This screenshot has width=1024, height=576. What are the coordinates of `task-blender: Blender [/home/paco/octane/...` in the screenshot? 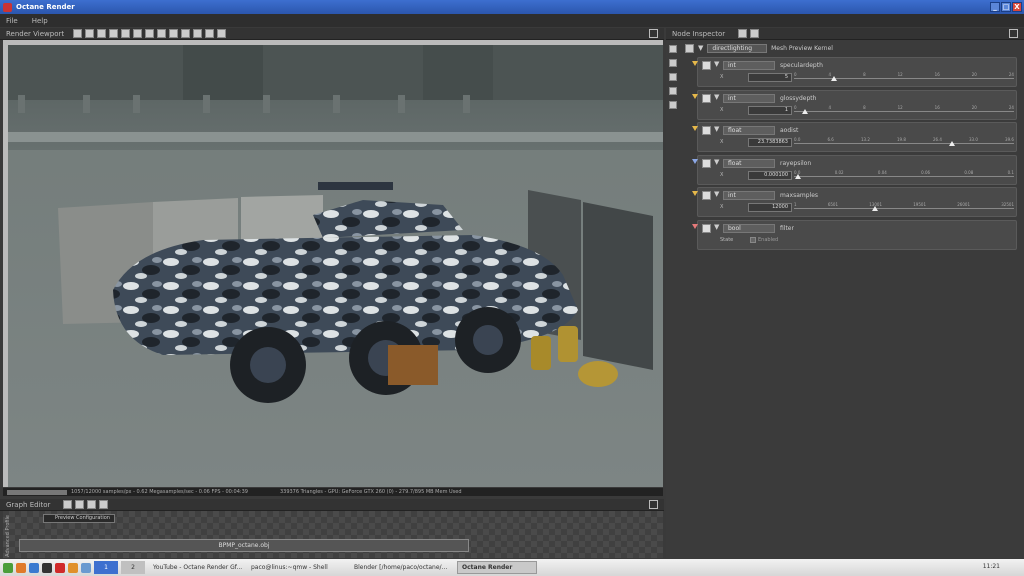 It's located at (401, 567).